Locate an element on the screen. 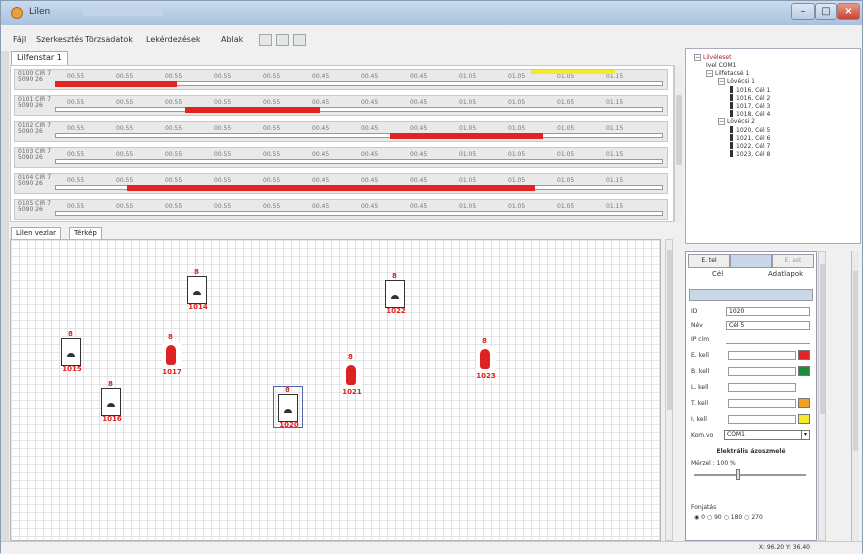  menu-file: Fájl is located at coordinates (19, 39).